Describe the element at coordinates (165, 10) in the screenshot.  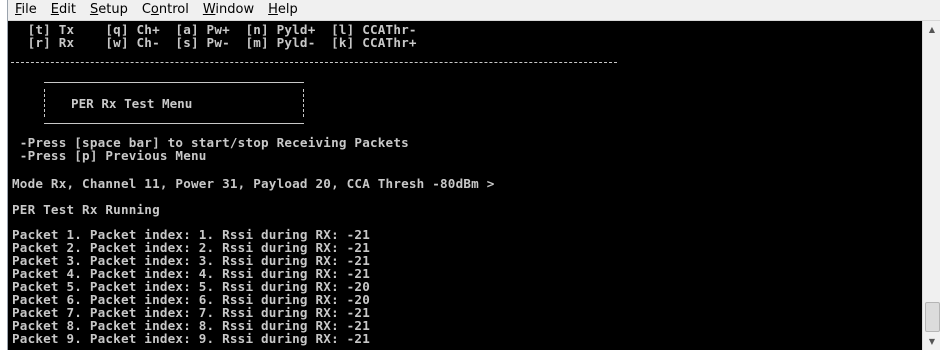
I see `menu-control: Control` at that location.